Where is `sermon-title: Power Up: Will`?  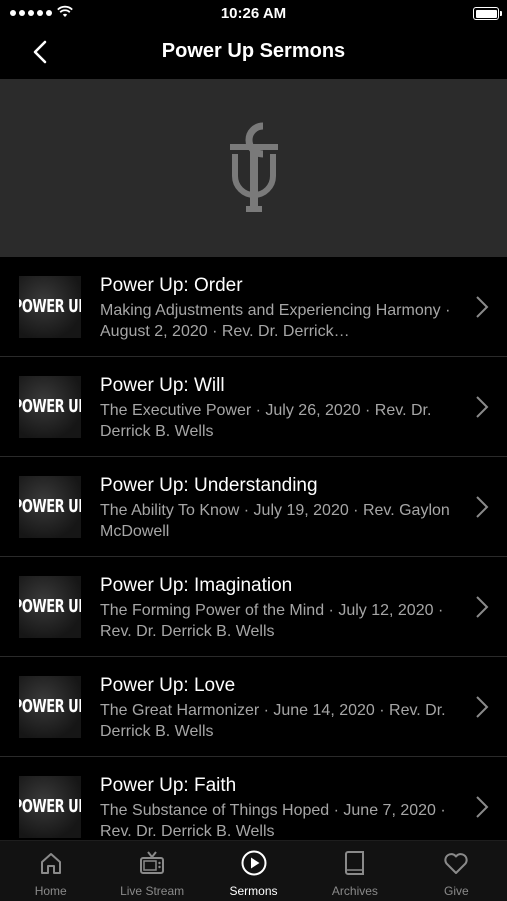 sermon-title: Power Up: Will is located at coordinates (162, 385).